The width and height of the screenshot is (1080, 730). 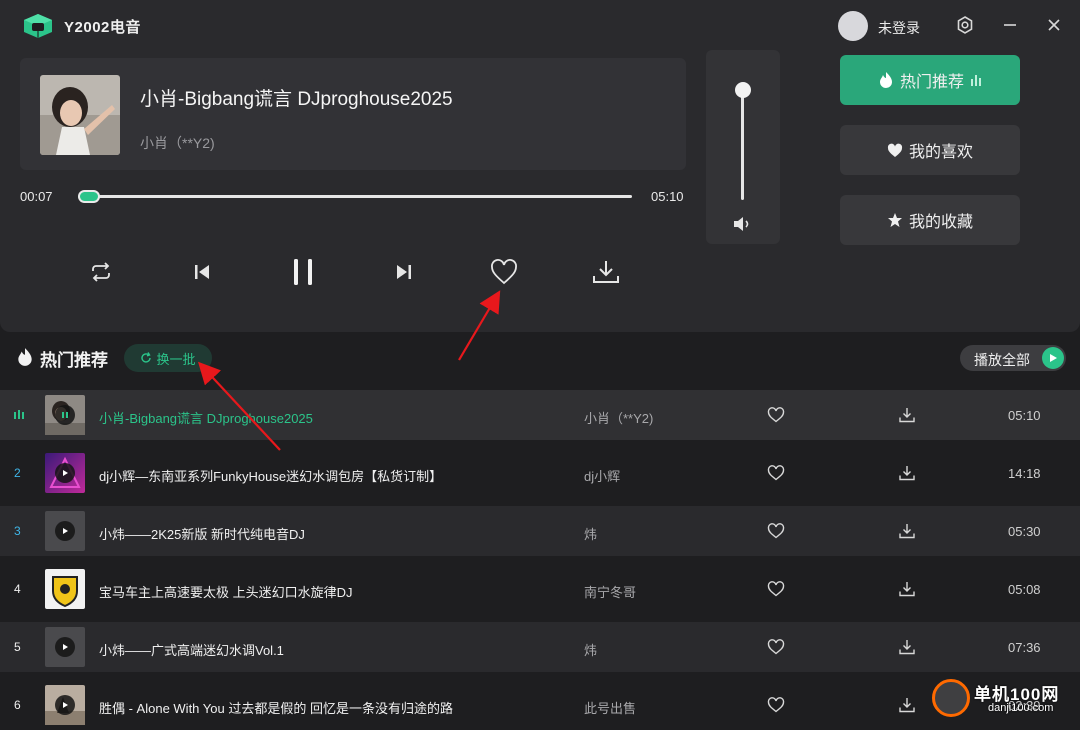 What do you see at coordinates (355, 196) in the screenshot?
I see `progress-track` at bounding box center [355, 196].